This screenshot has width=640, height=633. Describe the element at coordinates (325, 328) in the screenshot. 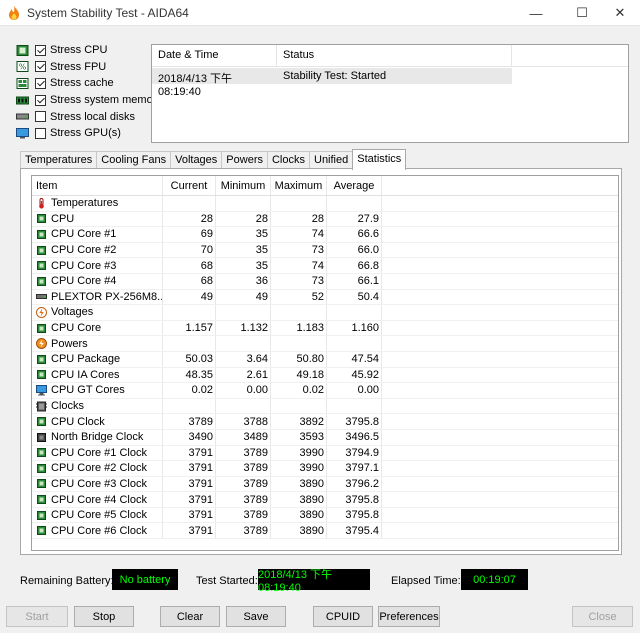

I see `table-row: CPU Core 1.157 1.132 1.183 1.160` at that location.